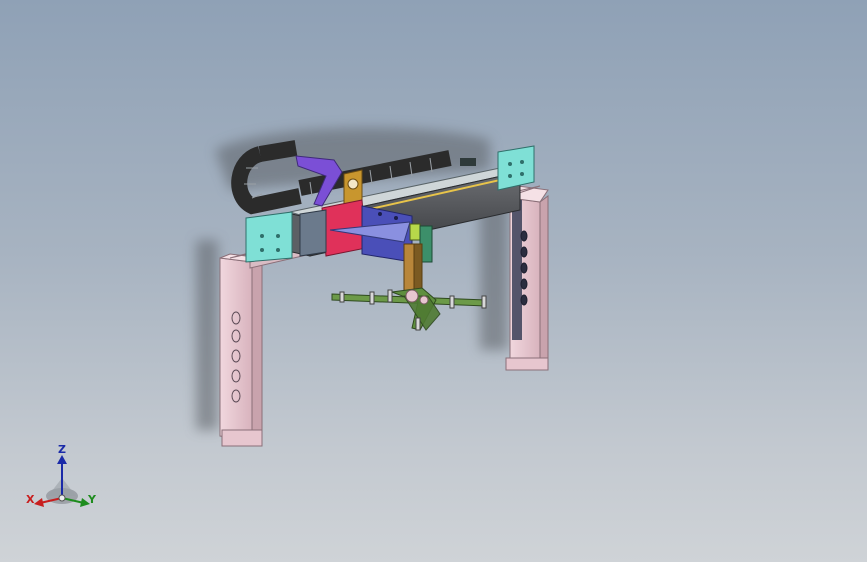 The width and height of the screenshot is (867, 562). Describe the element at coordinates (62, 449) in the screenshot. I see `triad-z-label: Z` at that location.